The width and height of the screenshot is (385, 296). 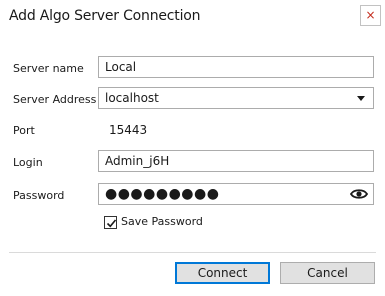 I want to click on dialog-title: Add Algo Server Connection, so click(x=105, y=16).